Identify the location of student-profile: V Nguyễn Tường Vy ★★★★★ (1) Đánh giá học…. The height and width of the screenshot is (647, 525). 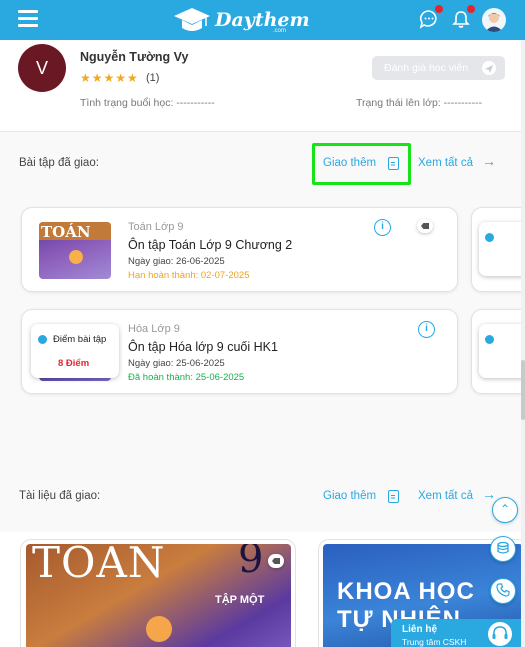
(262, 86).